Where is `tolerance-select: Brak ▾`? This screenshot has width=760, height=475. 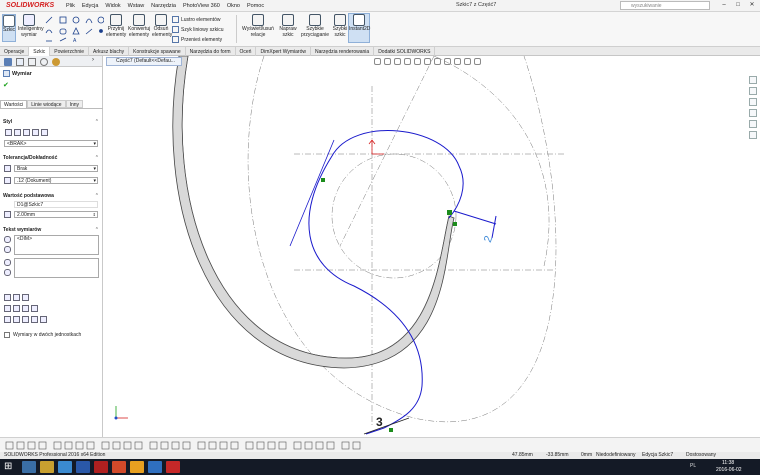
tolerance-select: Brak ▾ is located at coordinates (56, 168).